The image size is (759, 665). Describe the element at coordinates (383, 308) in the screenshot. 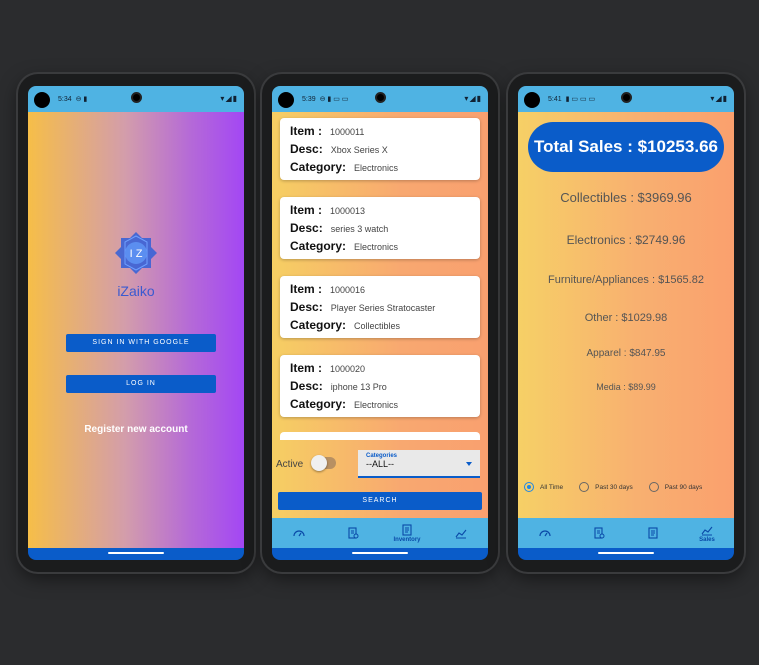

I see `desc-value: Player Series Stratocaster` at that location.